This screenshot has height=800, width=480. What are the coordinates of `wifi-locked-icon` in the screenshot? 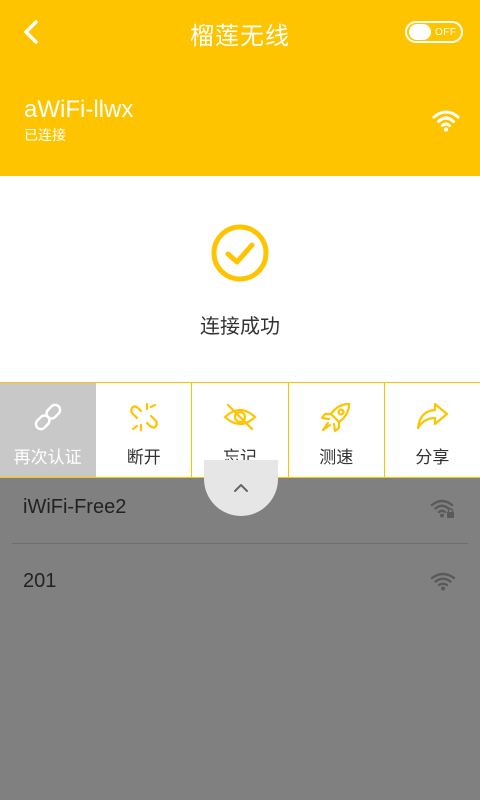 It's located at (442, 508).